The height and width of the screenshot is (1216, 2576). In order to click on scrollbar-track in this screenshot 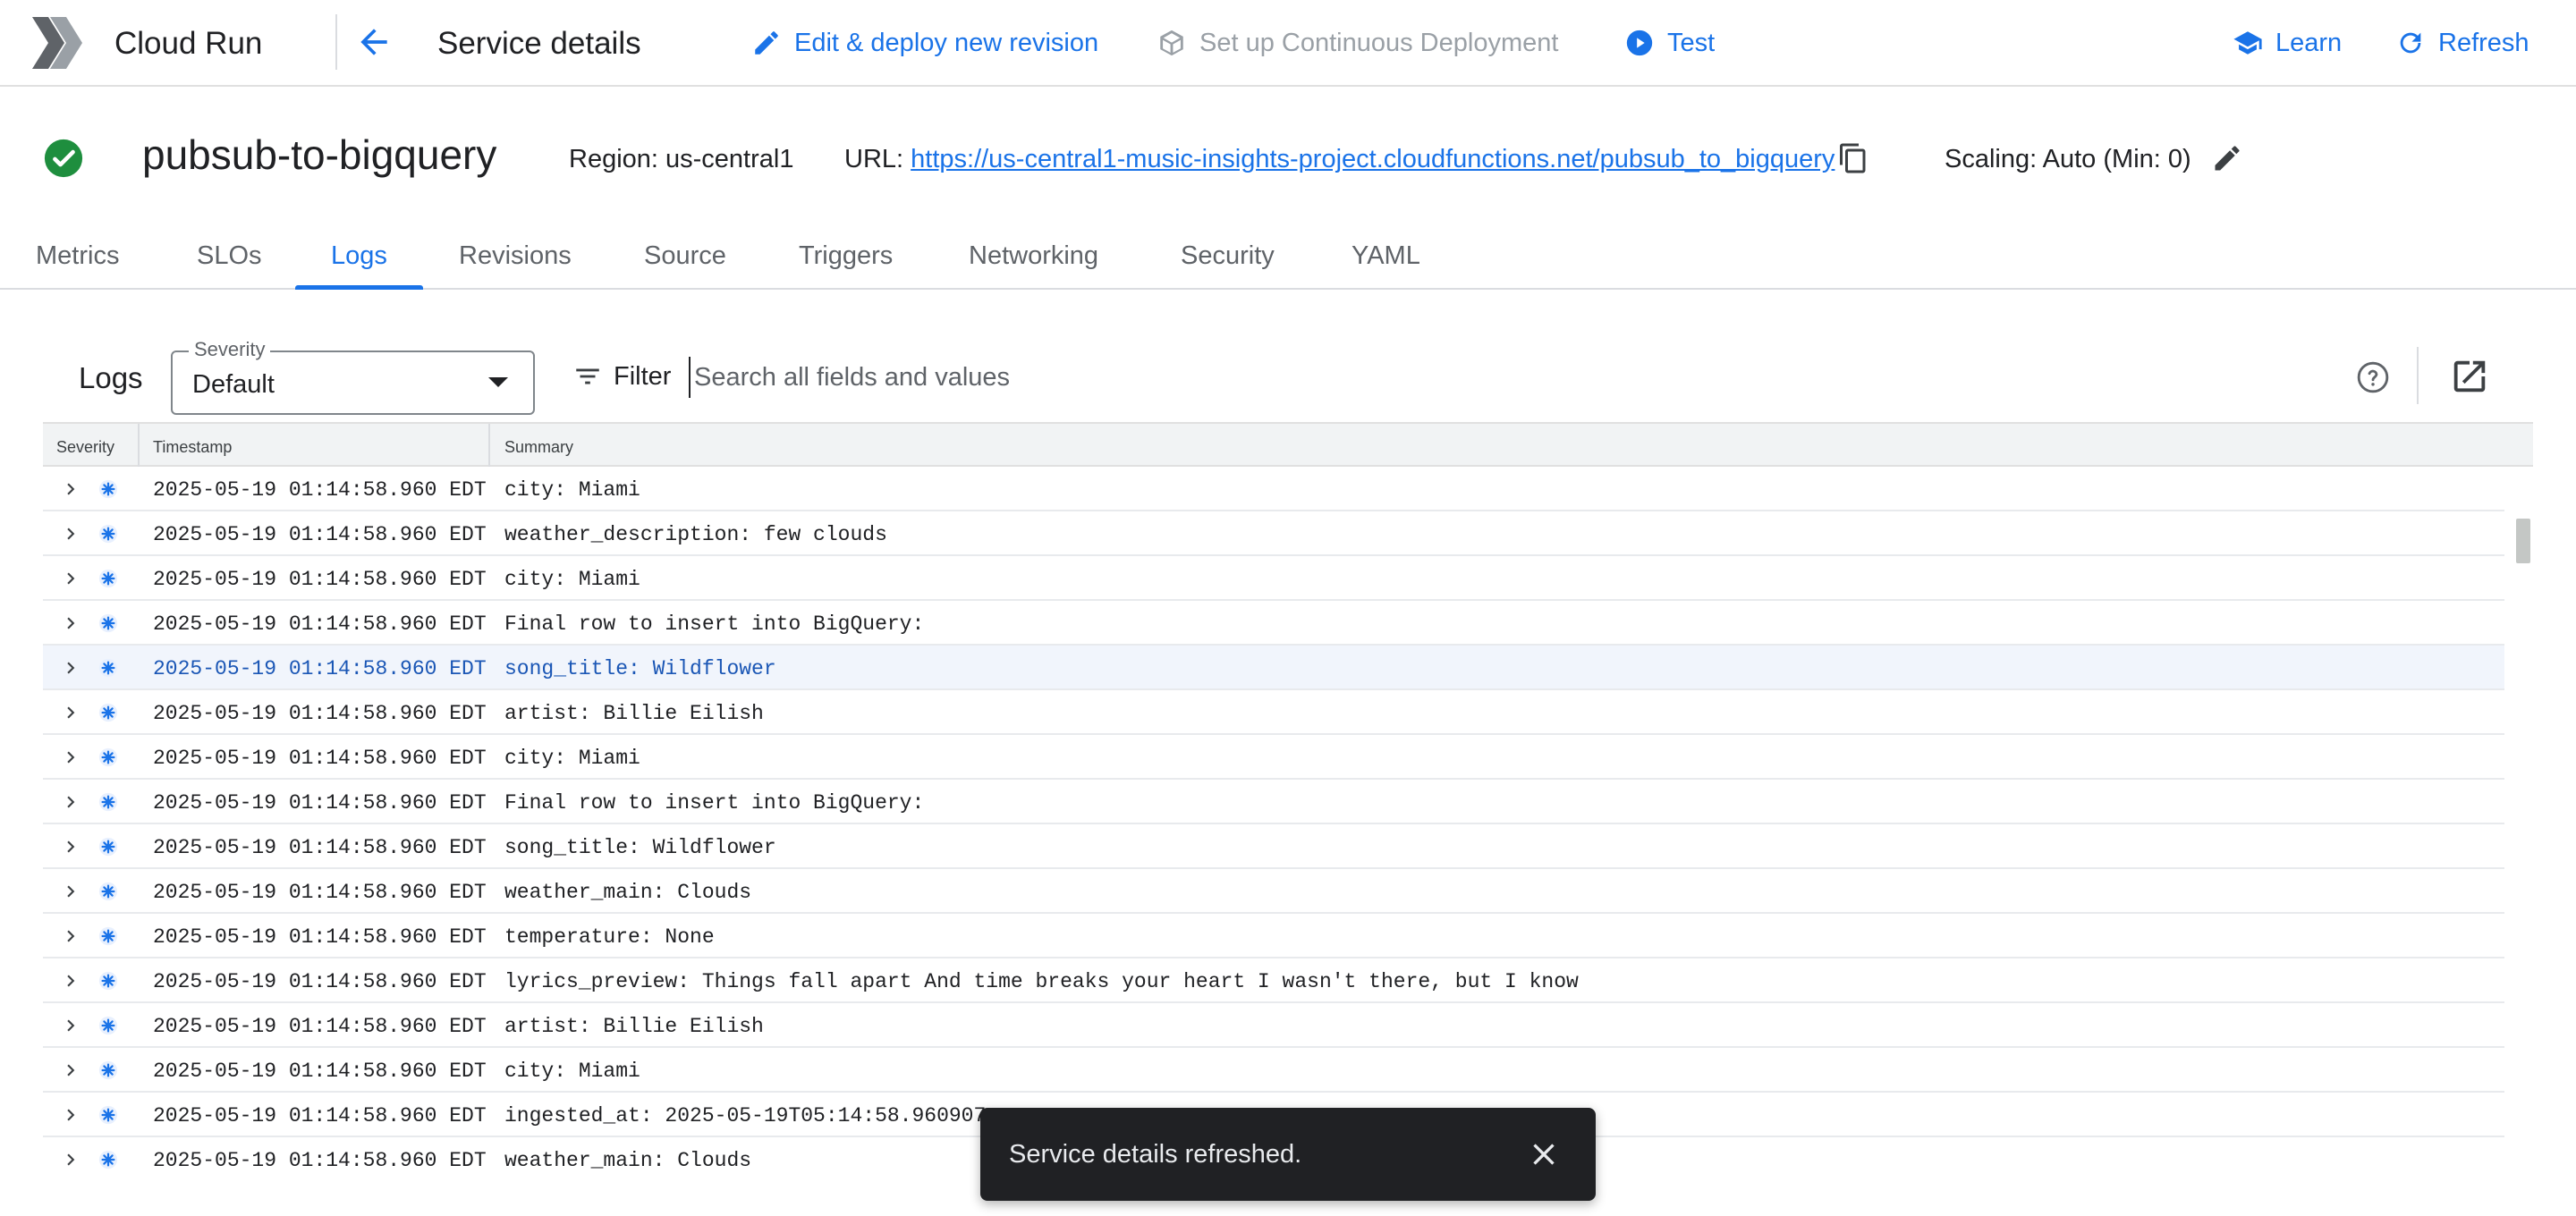, I will do `click(2518, 820)`.